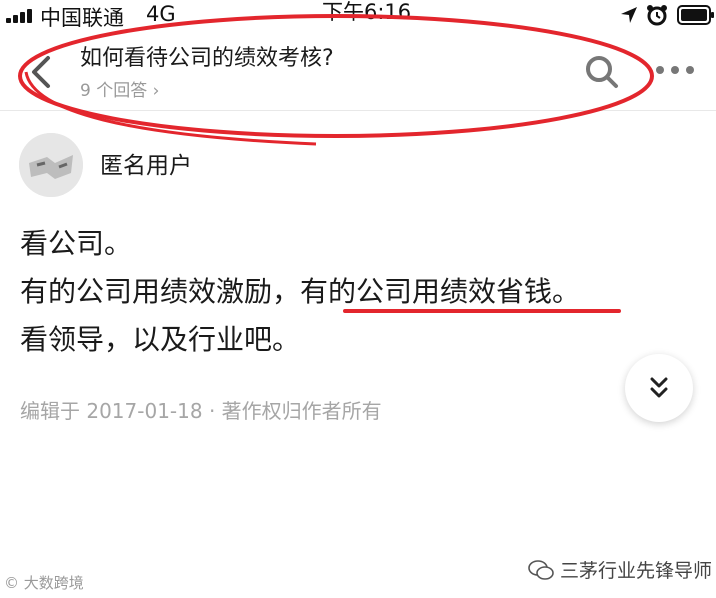 The width and height of the screenshot is (716, 598). Describe the element at coordinates (636, 571) in the screenshot. I see `watermark-right: 三茅行业先锋导师` at that location.